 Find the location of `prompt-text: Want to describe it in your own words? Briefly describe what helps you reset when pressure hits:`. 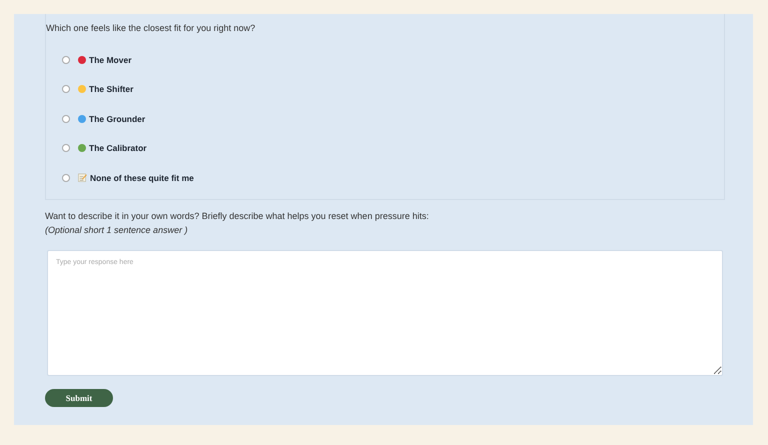

prompt-text: Want to describe it in your own words? Briefly describe what helps you reset when pressure hits: is located at coordinates (237, 215).